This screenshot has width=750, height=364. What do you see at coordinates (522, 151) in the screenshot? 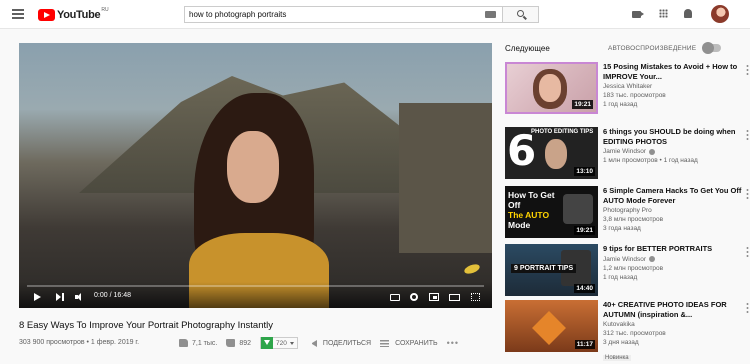
I see `thumbnail-number: 6` at bounding box center [522, 151].